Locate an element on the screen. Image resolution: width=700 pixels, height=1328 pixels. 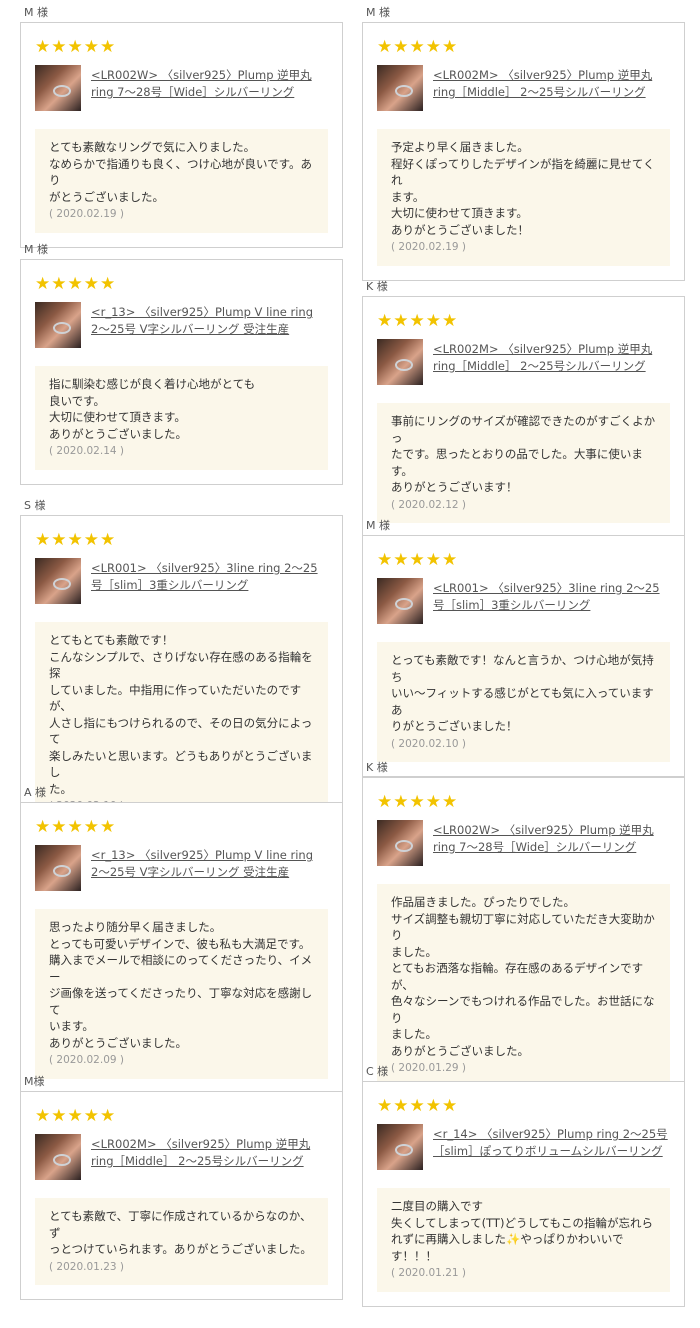
comment-line: 予定より早く届きました。 is located at coordinates (460, 147).